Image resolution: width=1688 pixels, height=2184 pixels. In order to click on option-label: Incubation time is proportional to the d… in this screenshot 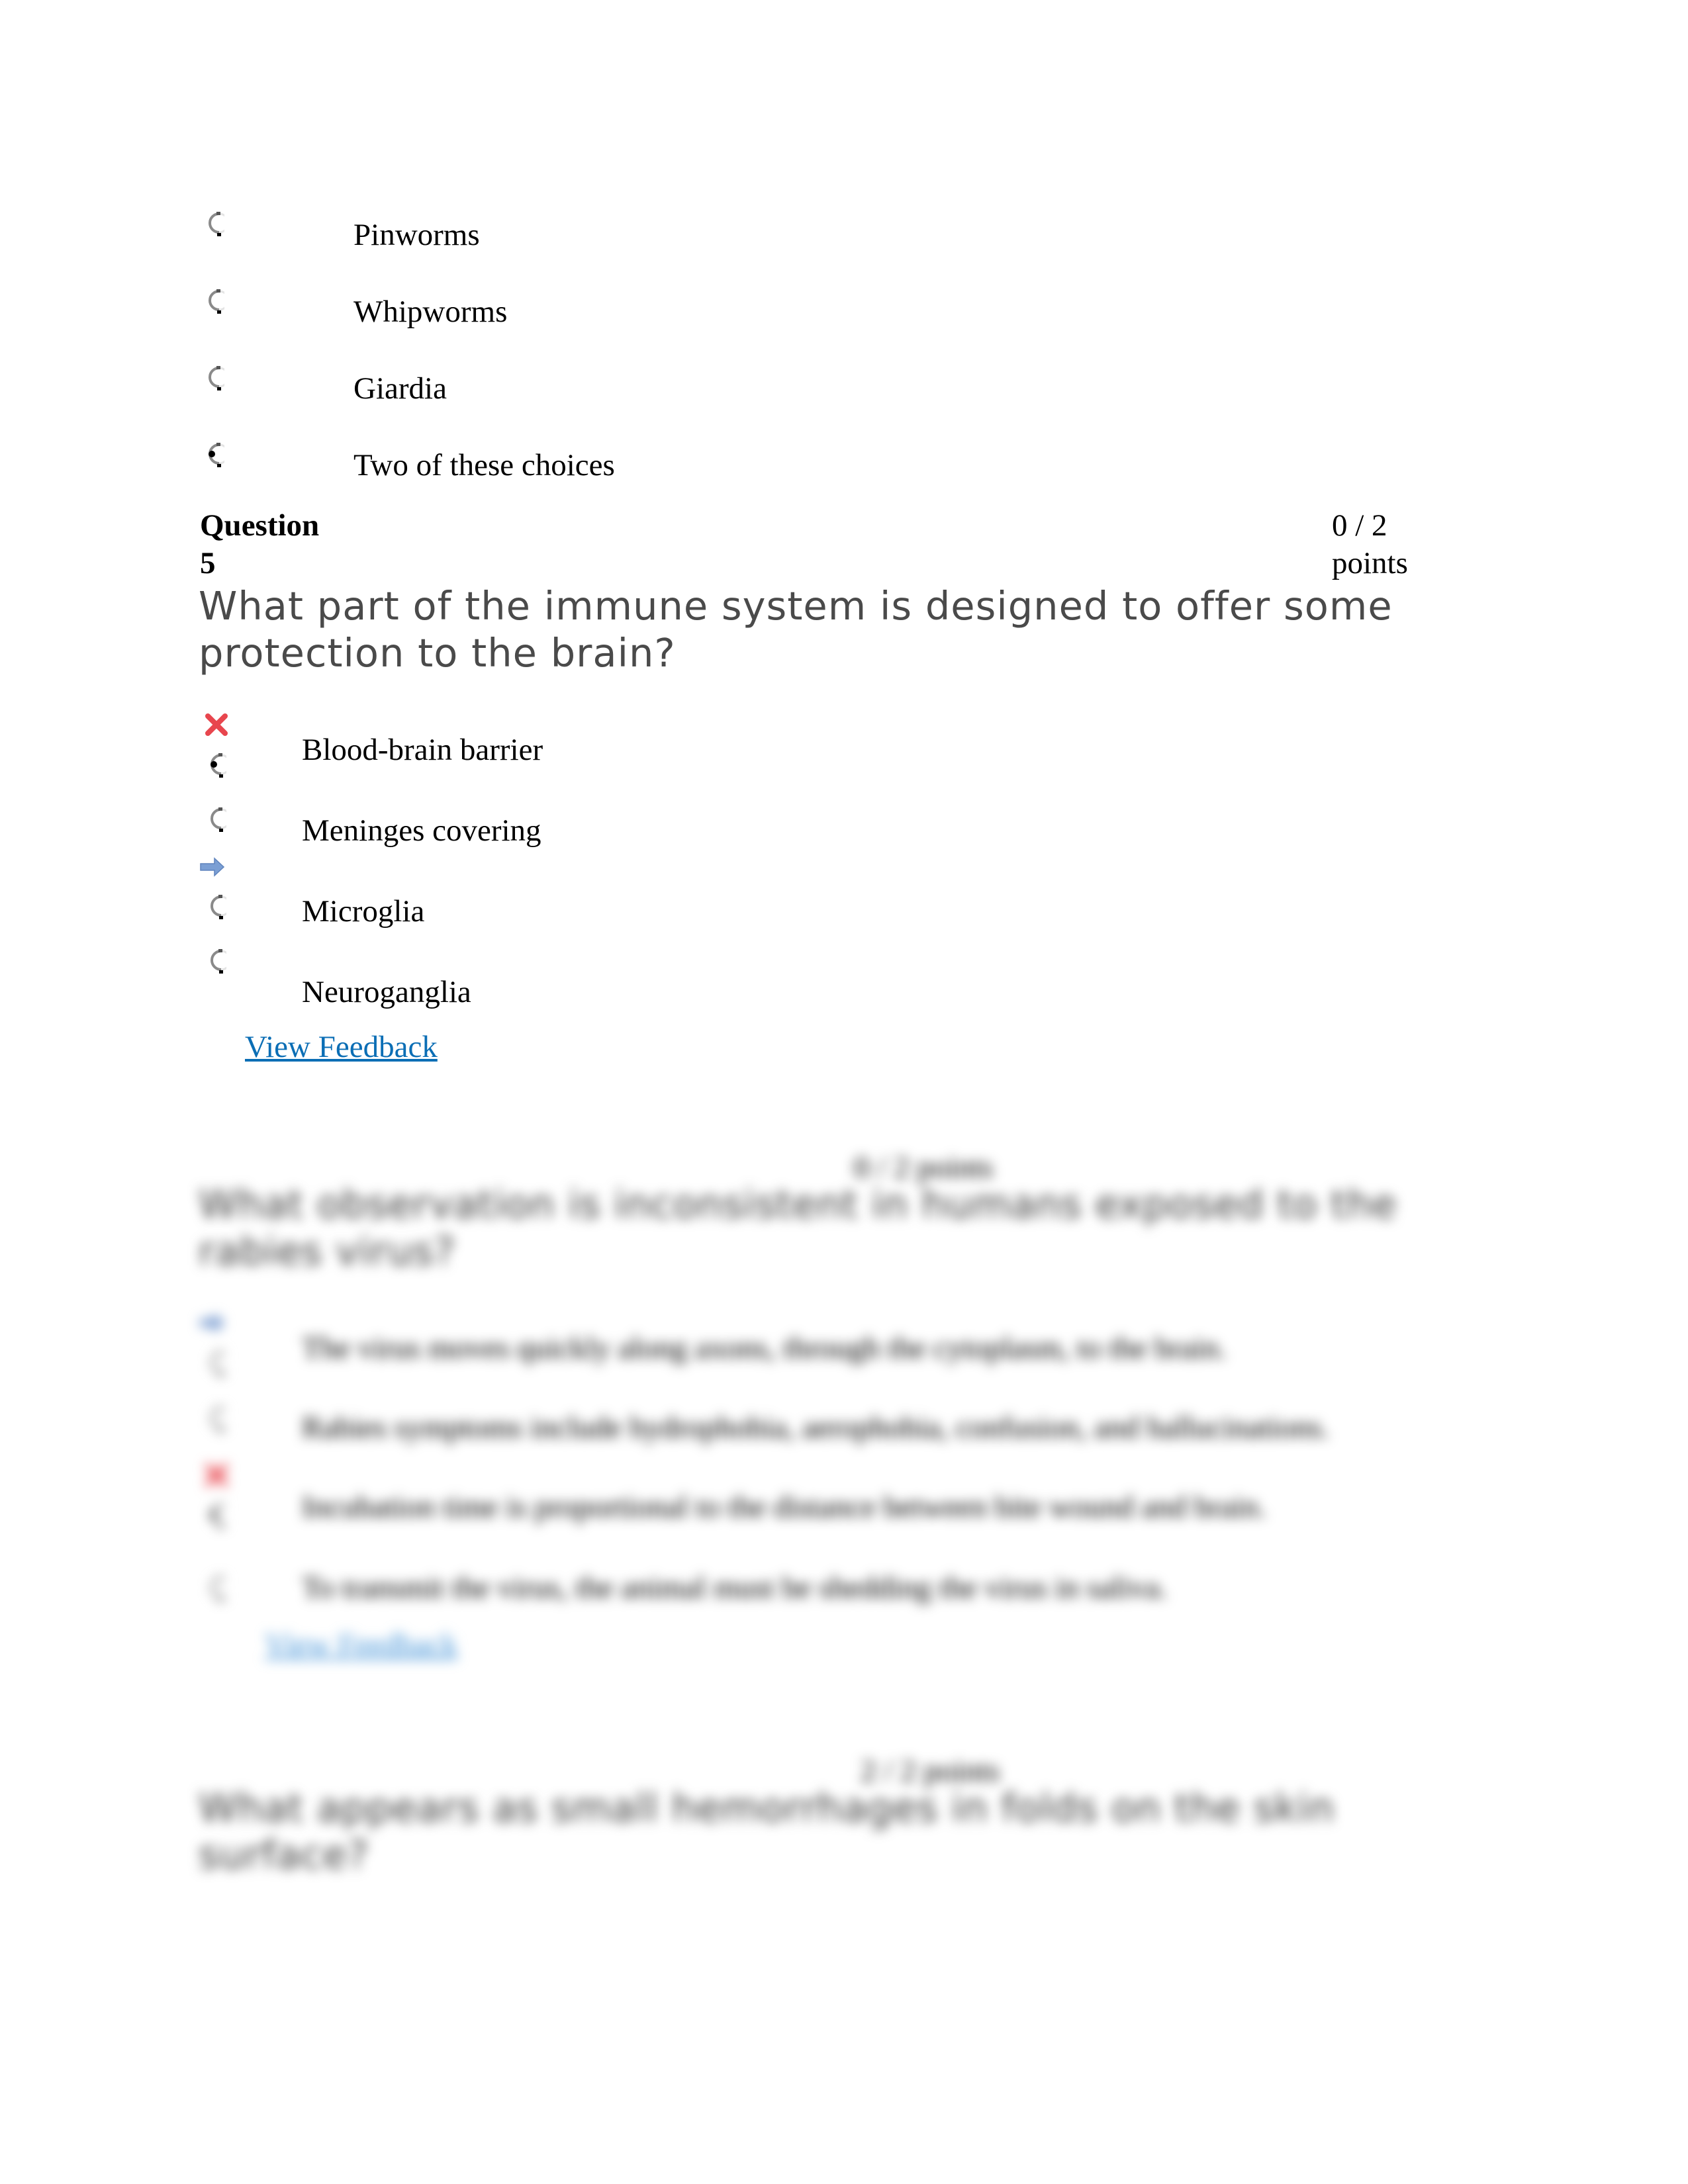, I will do `click(784, 1507)`.